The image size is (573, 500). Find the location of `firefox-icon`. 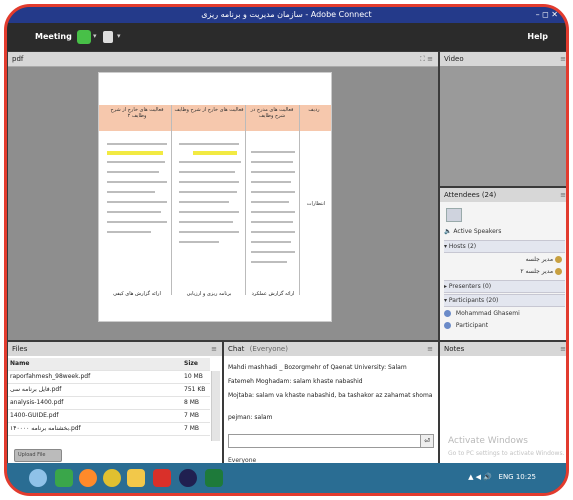

firefox-icon is located at coordinates (88, 478).